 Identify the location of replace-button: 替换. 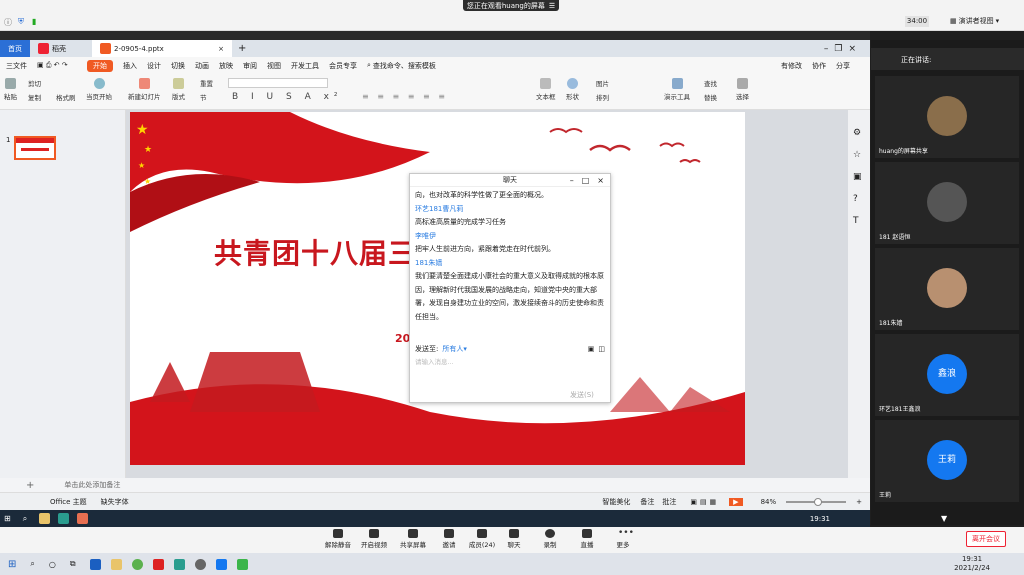
(710, 97).